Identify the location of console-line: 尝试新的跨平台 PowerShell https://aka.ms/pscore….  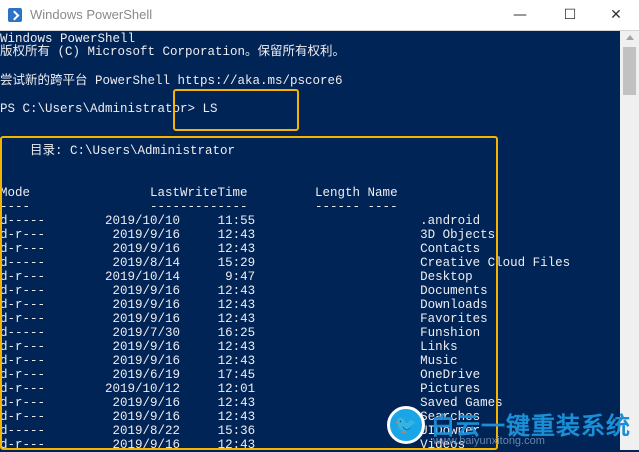
(171, 81).